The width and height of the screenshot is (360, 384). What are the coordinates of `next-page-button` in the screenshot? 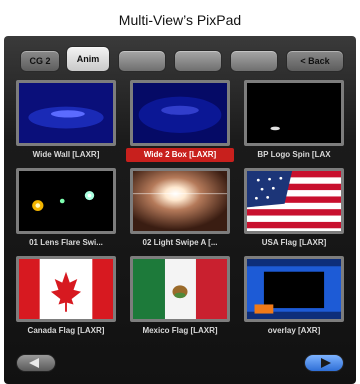 It's located at (324, 363).